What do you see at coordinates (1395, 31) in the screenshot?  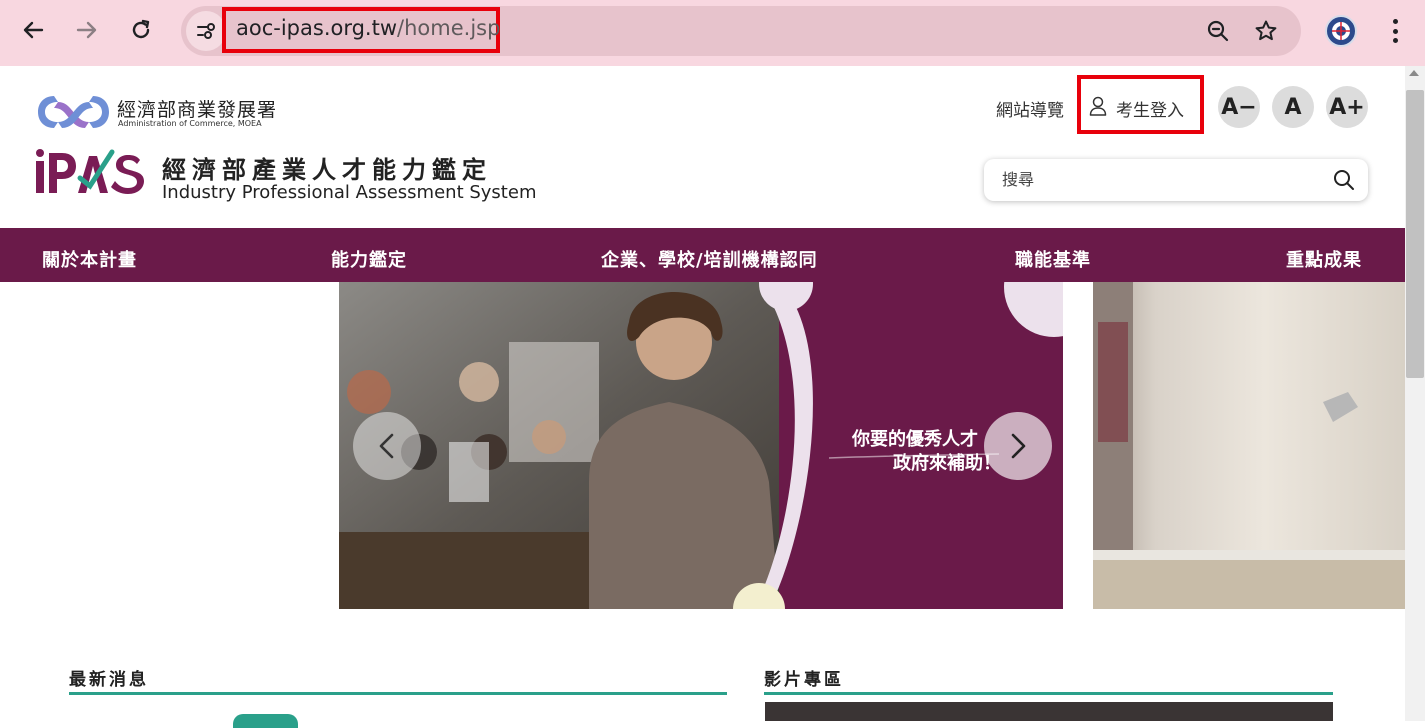 I see `more-menu-icon` at bounding box center [1395, 31].